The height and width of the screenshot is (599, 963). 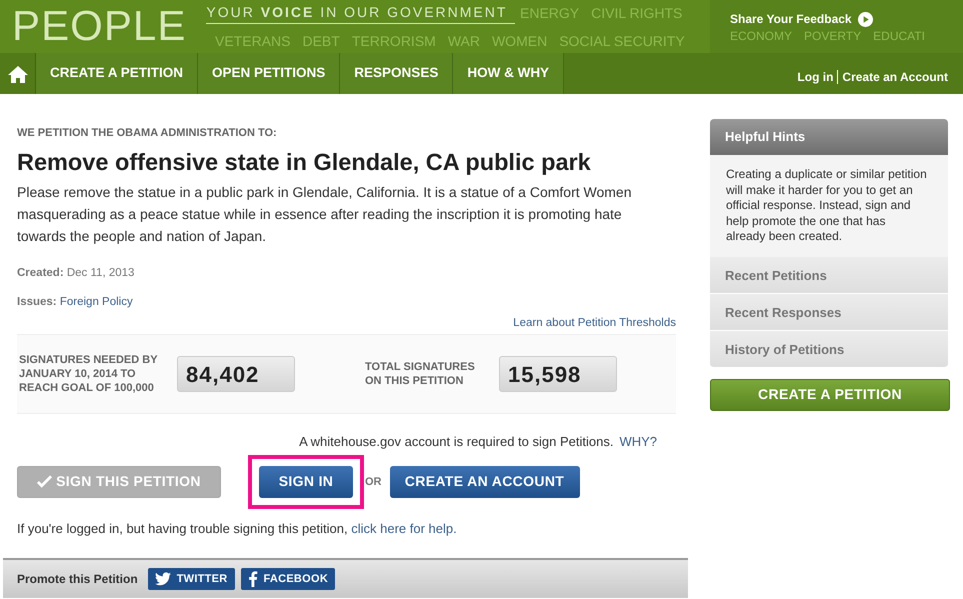 What do you see at coordinates (147, 133) in the screenshot?
I see `petition-kicker: WE PETITION THE OBAMA ADMINISTRATION TO:` at bounding box center [147, 133].